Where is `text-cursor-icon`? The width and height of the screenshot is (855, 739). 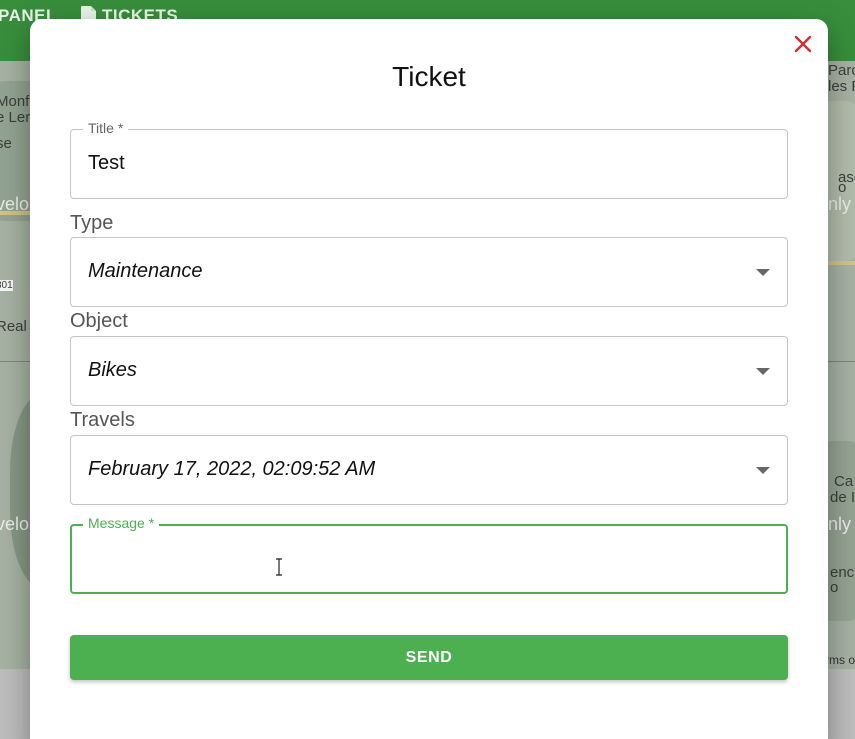
text-cursor-icon is located at coordinates (279, 567).